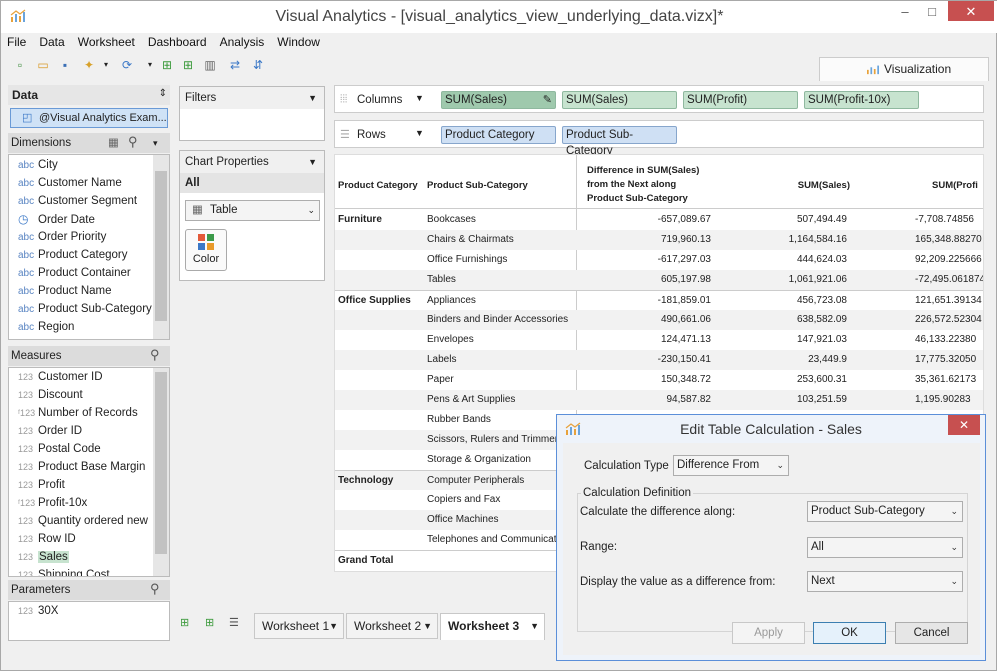 The image size is (997, 671). Describe the element at coordinates (106, 42) in the screenshot. I see `menu-worksheet: Worksheet` at that location.